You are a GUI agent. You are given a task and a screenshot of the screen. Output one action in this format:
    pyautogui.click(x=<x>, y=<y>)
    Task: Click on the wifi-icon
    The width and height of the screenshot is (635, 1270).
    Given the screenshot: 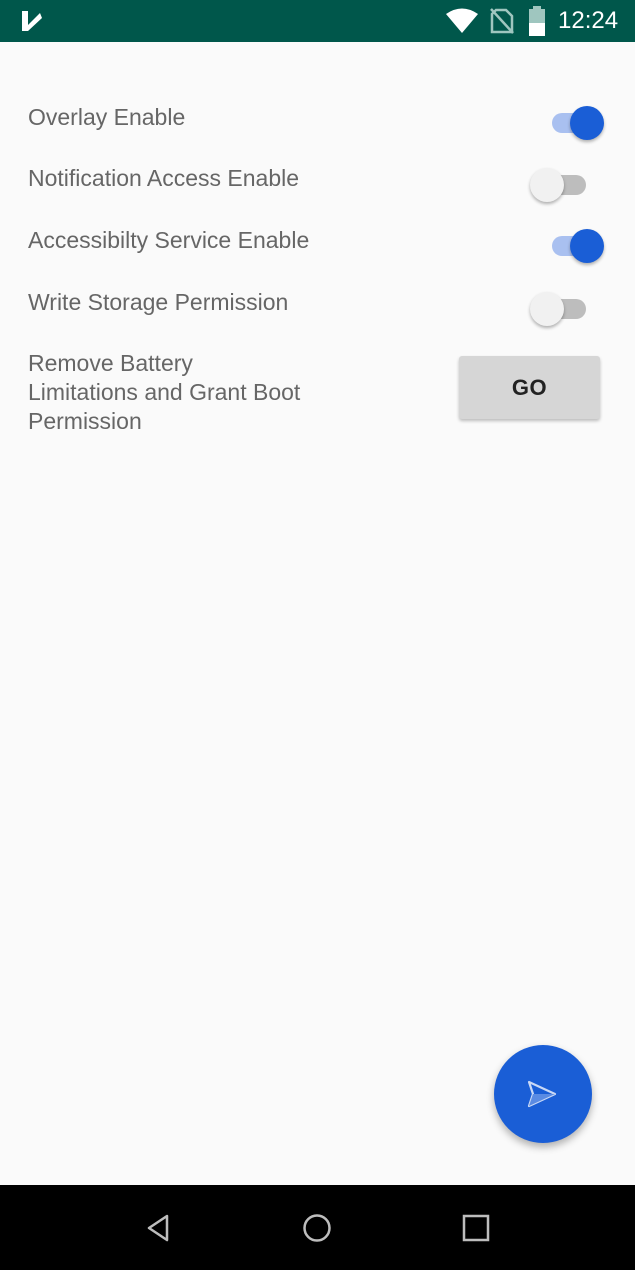 What is the action you would take?
    pyautogui.click(x=462, y=20)
    